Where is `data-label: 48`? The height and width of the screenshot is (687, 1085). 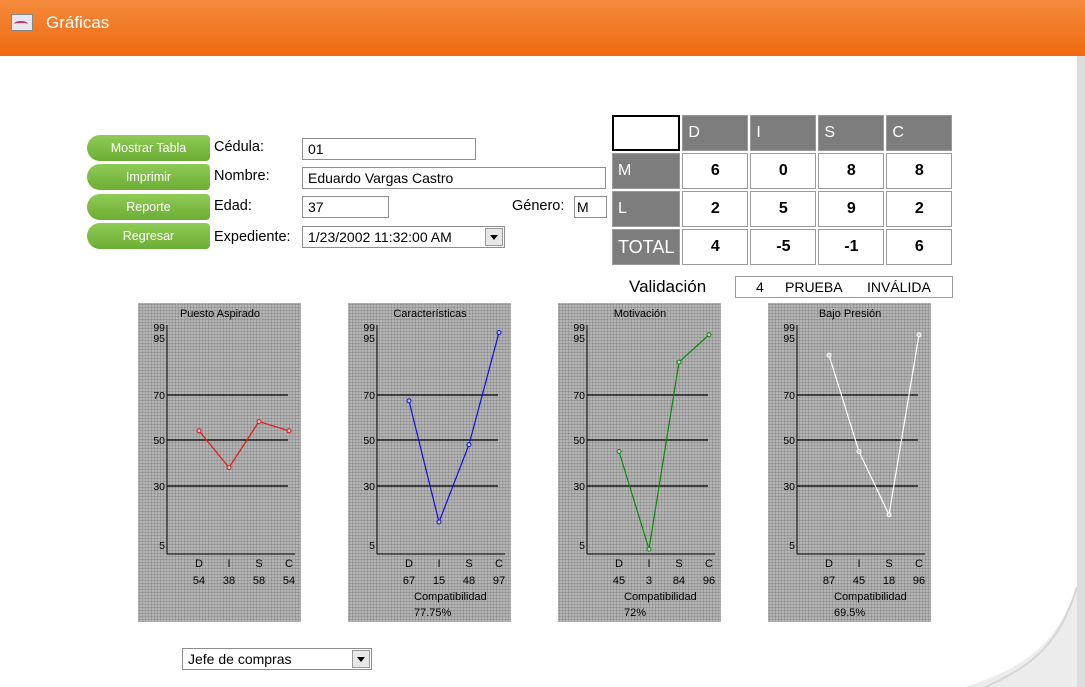 data-label: 48 is located at coordinates (469, 581).